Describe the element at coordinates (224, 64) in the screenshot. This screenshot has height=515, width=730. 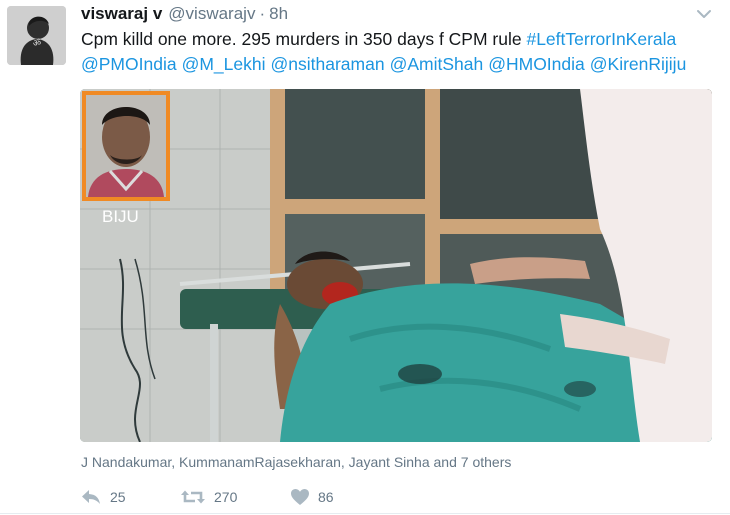
I see `mention-link: @M_Lekhi` at that location.